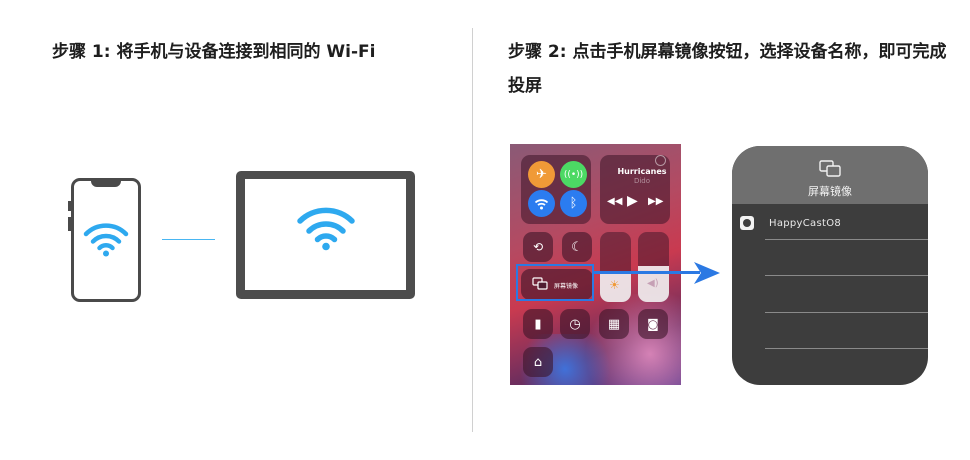 This screenshot has width=970, height=460. I want to click on screen-mirroring-icon, so click(830, 168).